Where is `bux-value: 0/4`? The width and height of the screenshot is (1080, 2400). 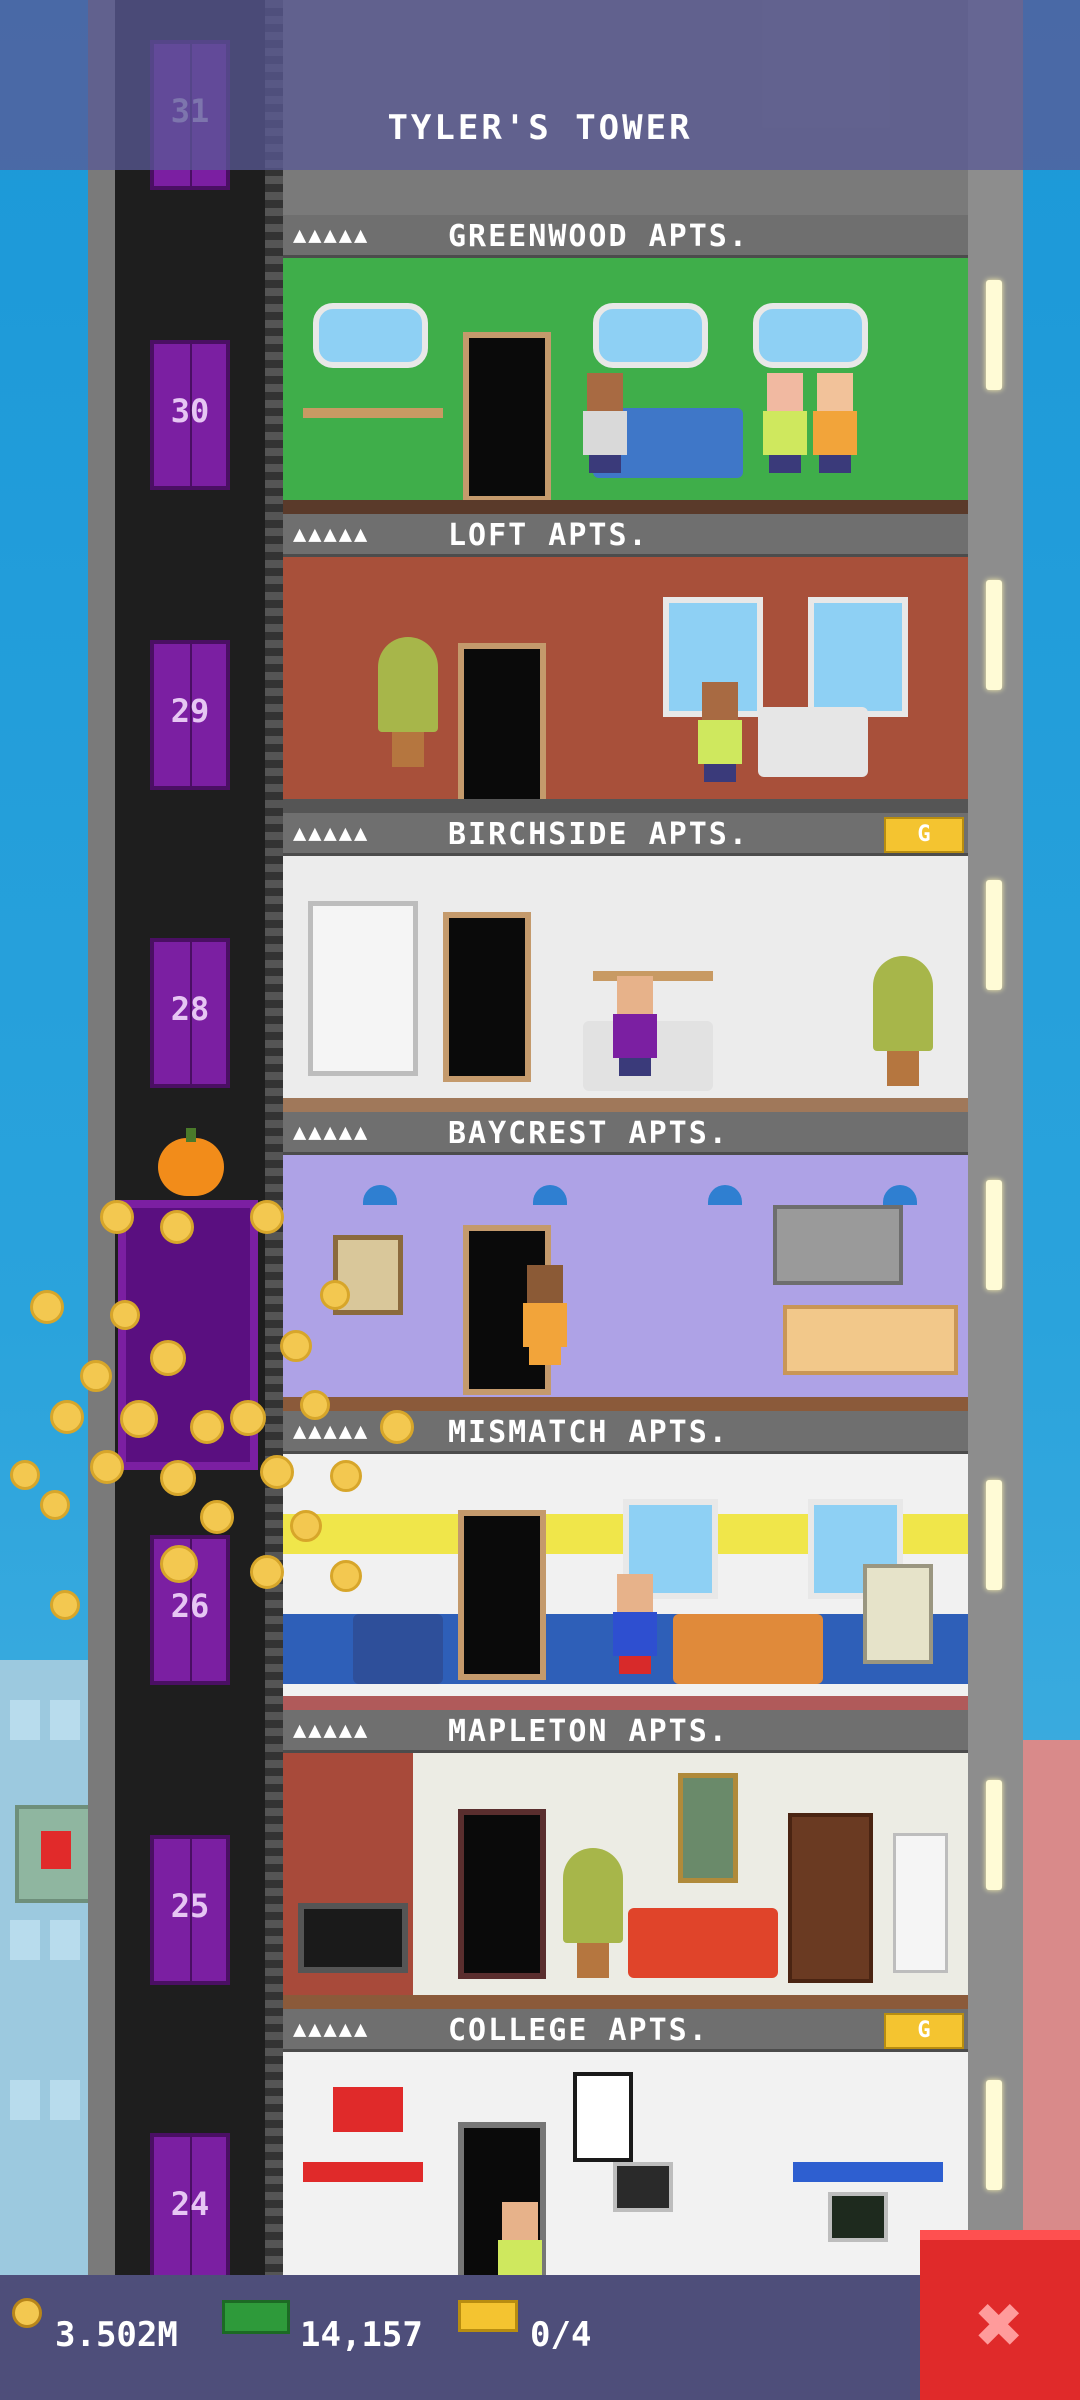
bux-value: 0/4 is located at coordinates (561, 2335).